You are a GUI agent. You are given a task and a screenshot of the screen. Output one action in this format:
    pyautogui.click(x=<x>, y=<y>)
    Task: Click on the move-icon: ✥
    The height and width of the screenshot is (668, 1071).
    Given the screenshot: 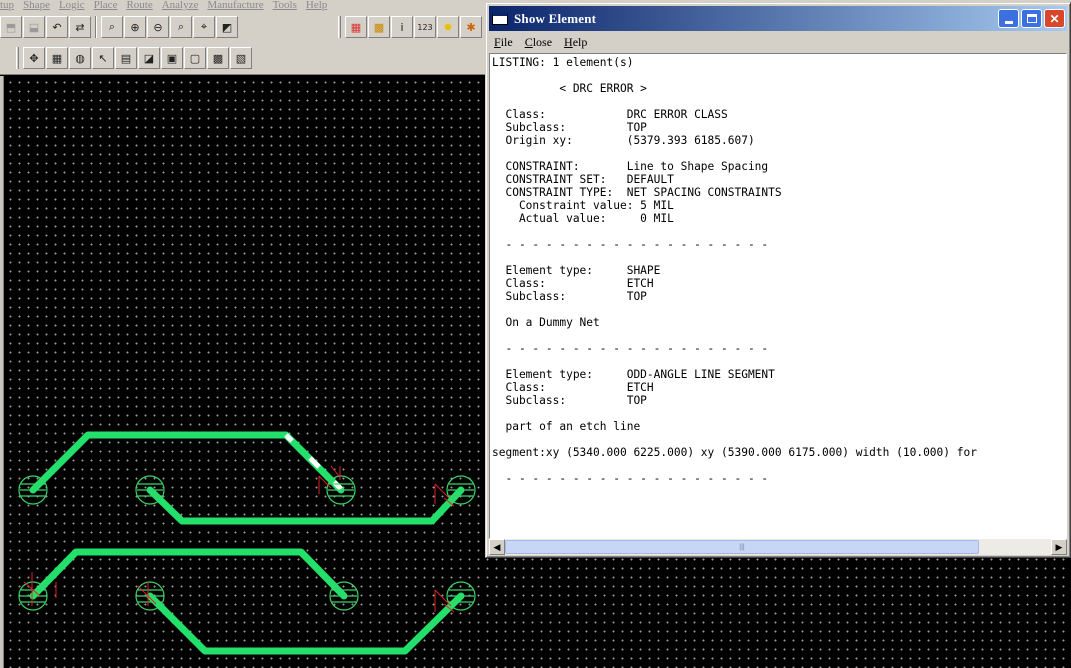 What is the action you would take?
    pyautogui.click(x=34, y=58)
    